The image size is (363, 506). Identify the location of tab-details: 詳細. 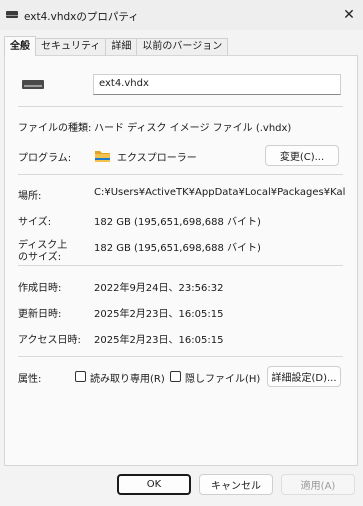
(121, 47).